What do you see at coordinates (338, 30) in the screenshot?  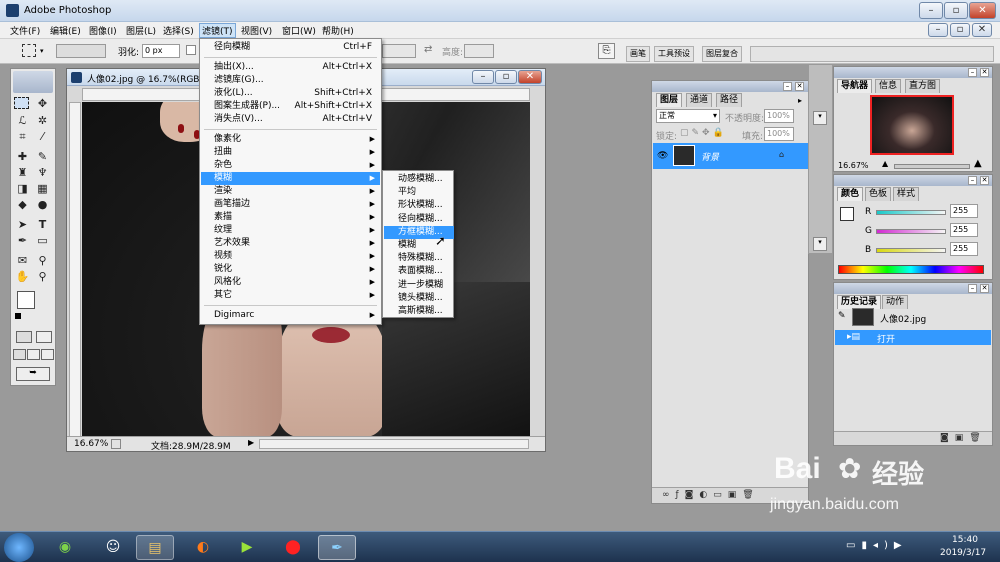 I see `menu-help: 帮助(H)` at bounding box center [338, 30].